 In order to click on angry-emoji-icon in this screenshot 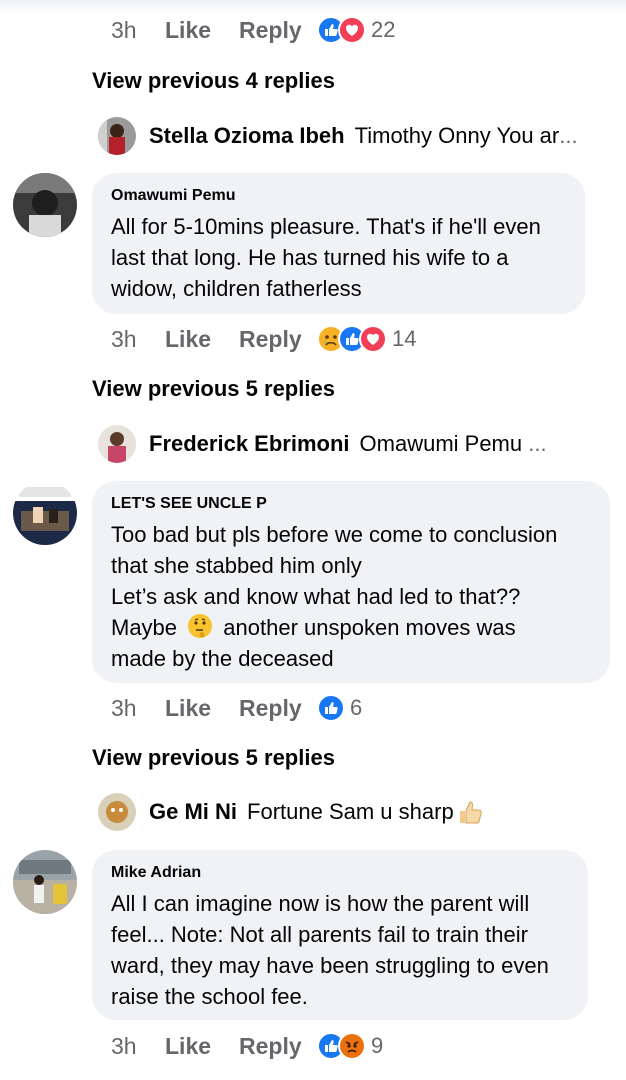, I will do `click(352, 1046)`.